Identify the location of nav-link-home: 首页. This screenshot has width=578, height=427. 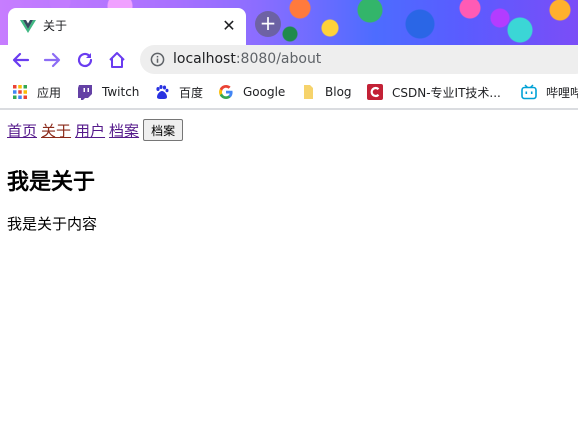
(22, 130).